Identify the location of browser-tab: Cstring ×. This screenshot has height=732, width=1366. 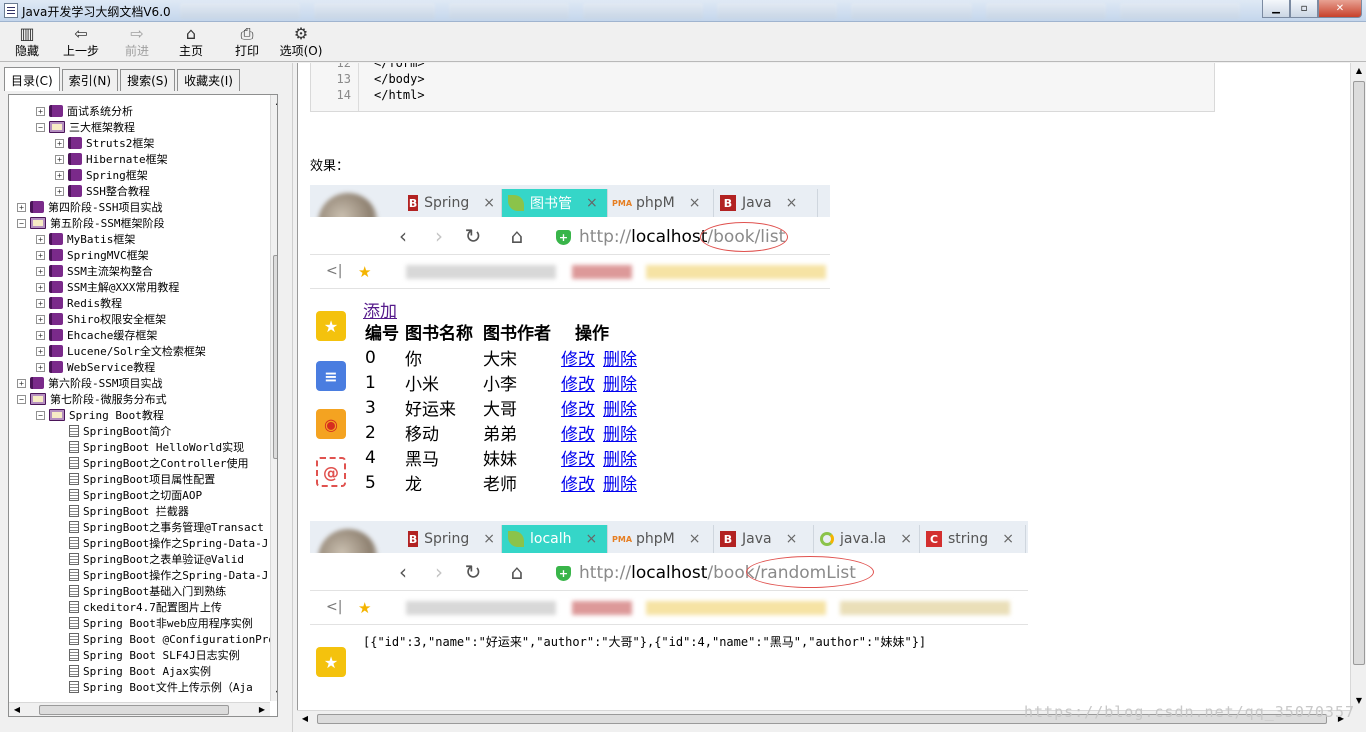
(973, 539).